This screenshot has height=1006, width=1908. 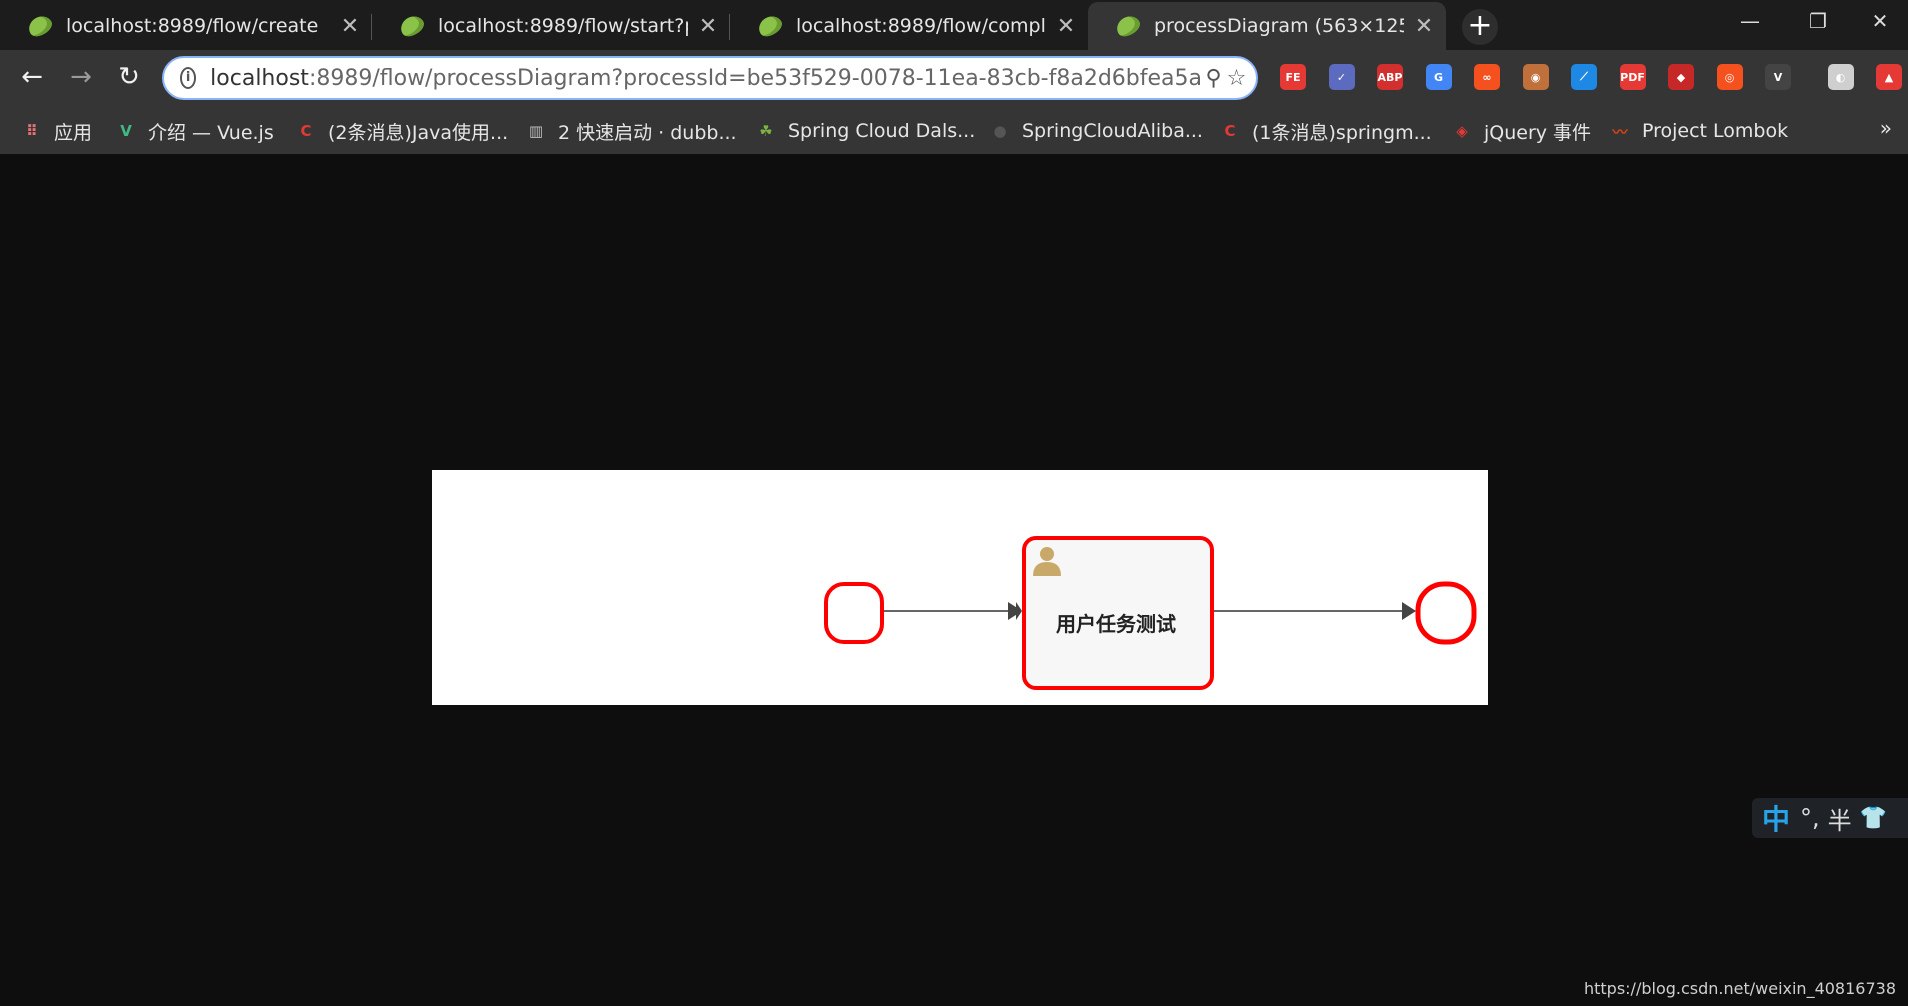 What do you see at coordinates (1390, 77) in the screenshot?
I see `extension-icon: ABP` at bounding box center [1390, 77].